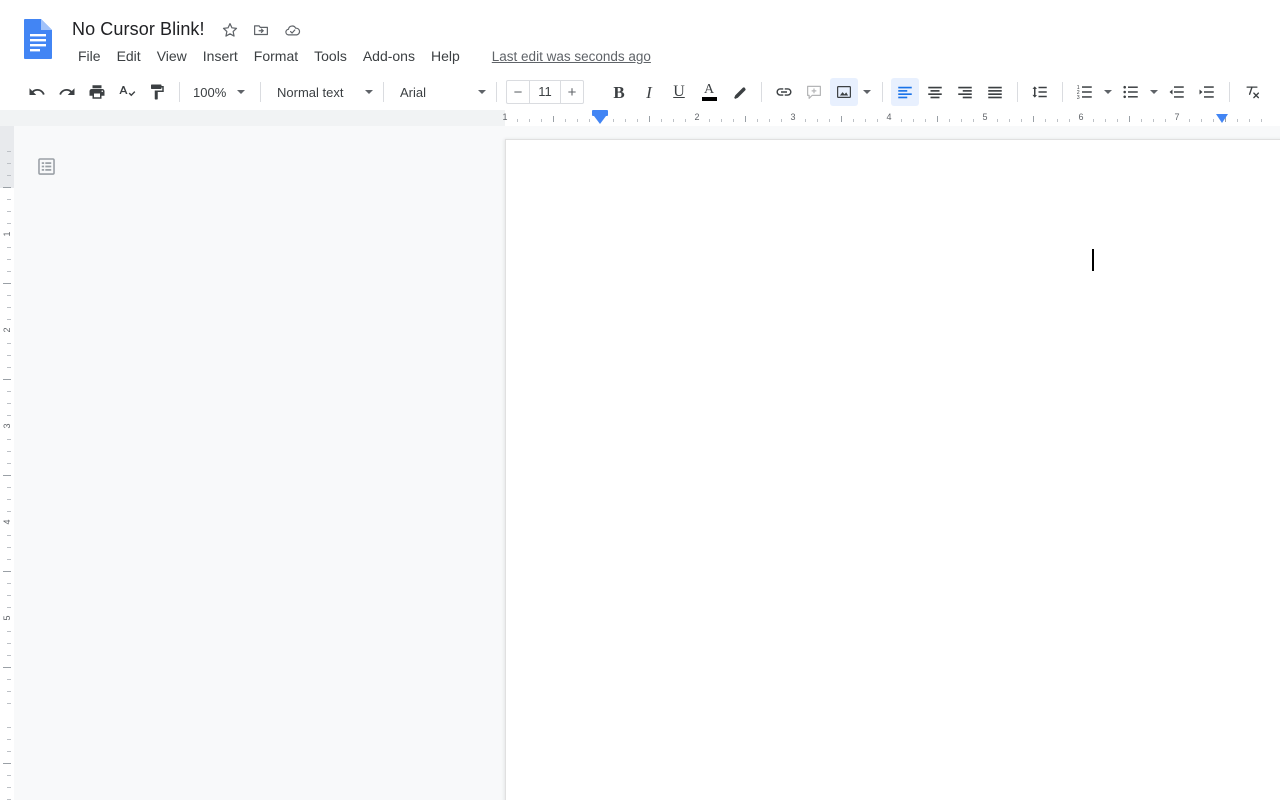 The width and height of the screenshot is (1280, 800). What do you see at coordinates (67, 92) in the screenshot?
I see `redo-button` at bounding box center [67, 92].